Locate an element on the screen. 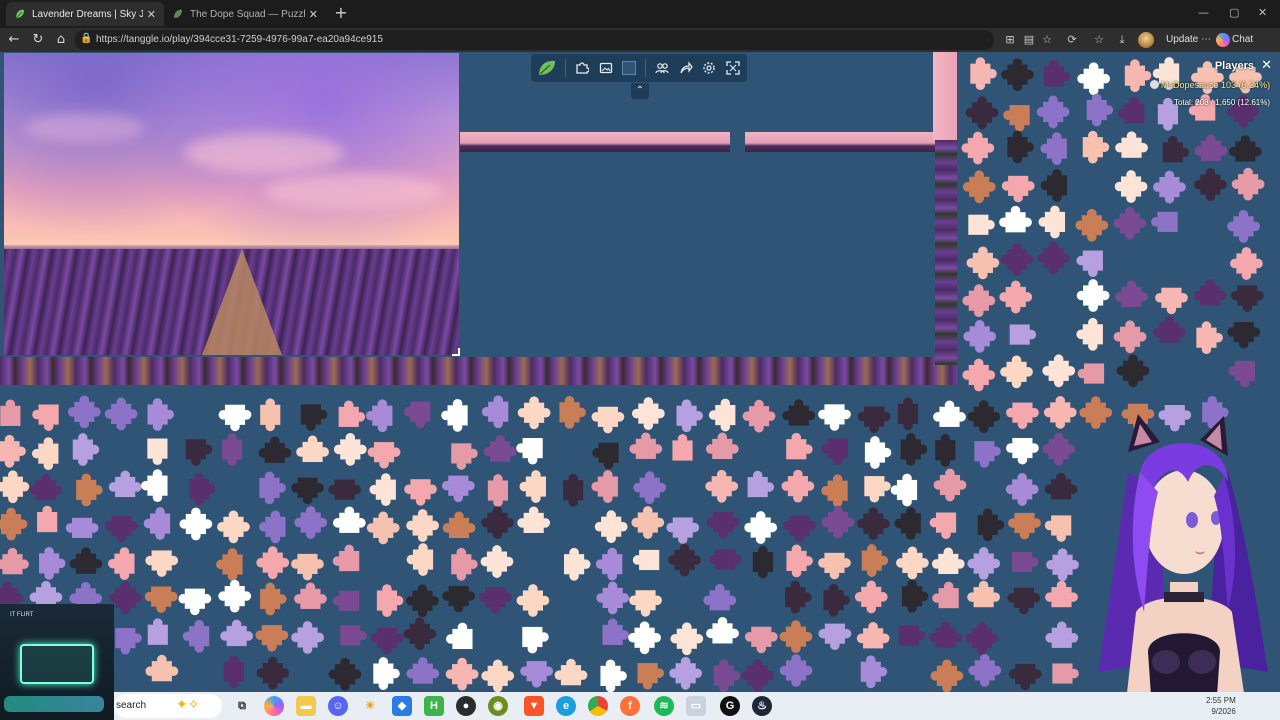  app-green-icon: ◉ is located at coordinates (498, 706).